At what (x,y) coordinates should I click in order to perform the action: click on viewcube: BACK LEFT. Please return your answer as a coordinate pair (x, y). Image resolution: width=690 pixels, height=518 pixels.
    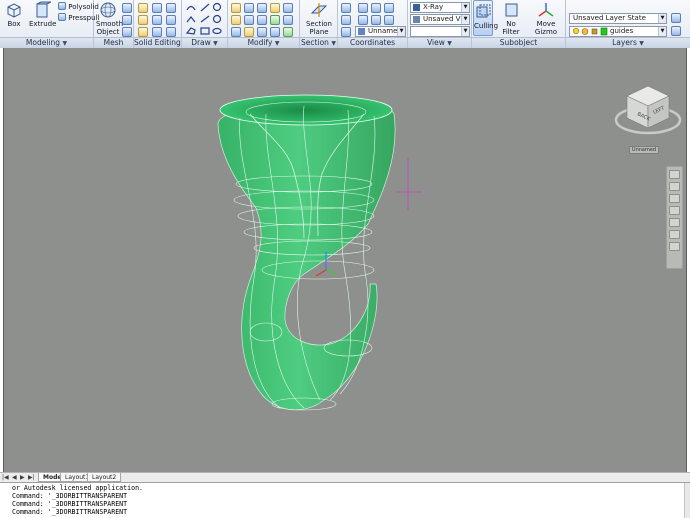
    Looking at the image, I should click on (648, 111).